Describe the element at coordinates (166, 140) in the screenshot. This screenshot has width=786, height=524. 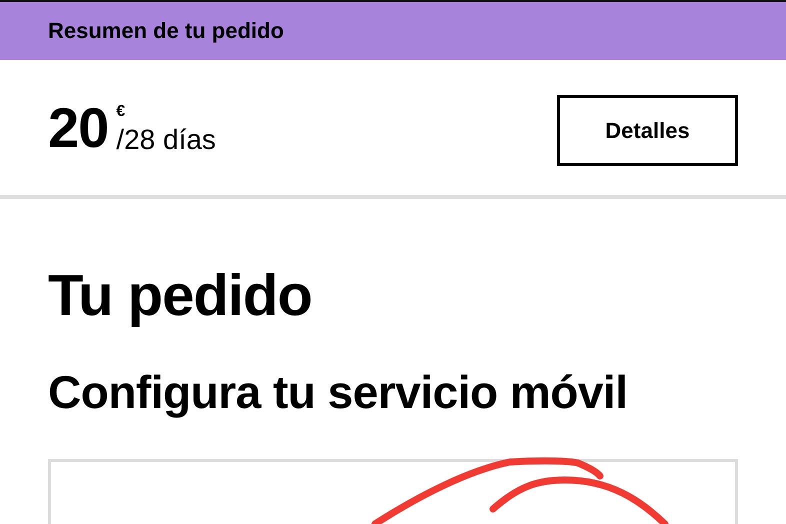
I see `price-period: /28 días` at that location.